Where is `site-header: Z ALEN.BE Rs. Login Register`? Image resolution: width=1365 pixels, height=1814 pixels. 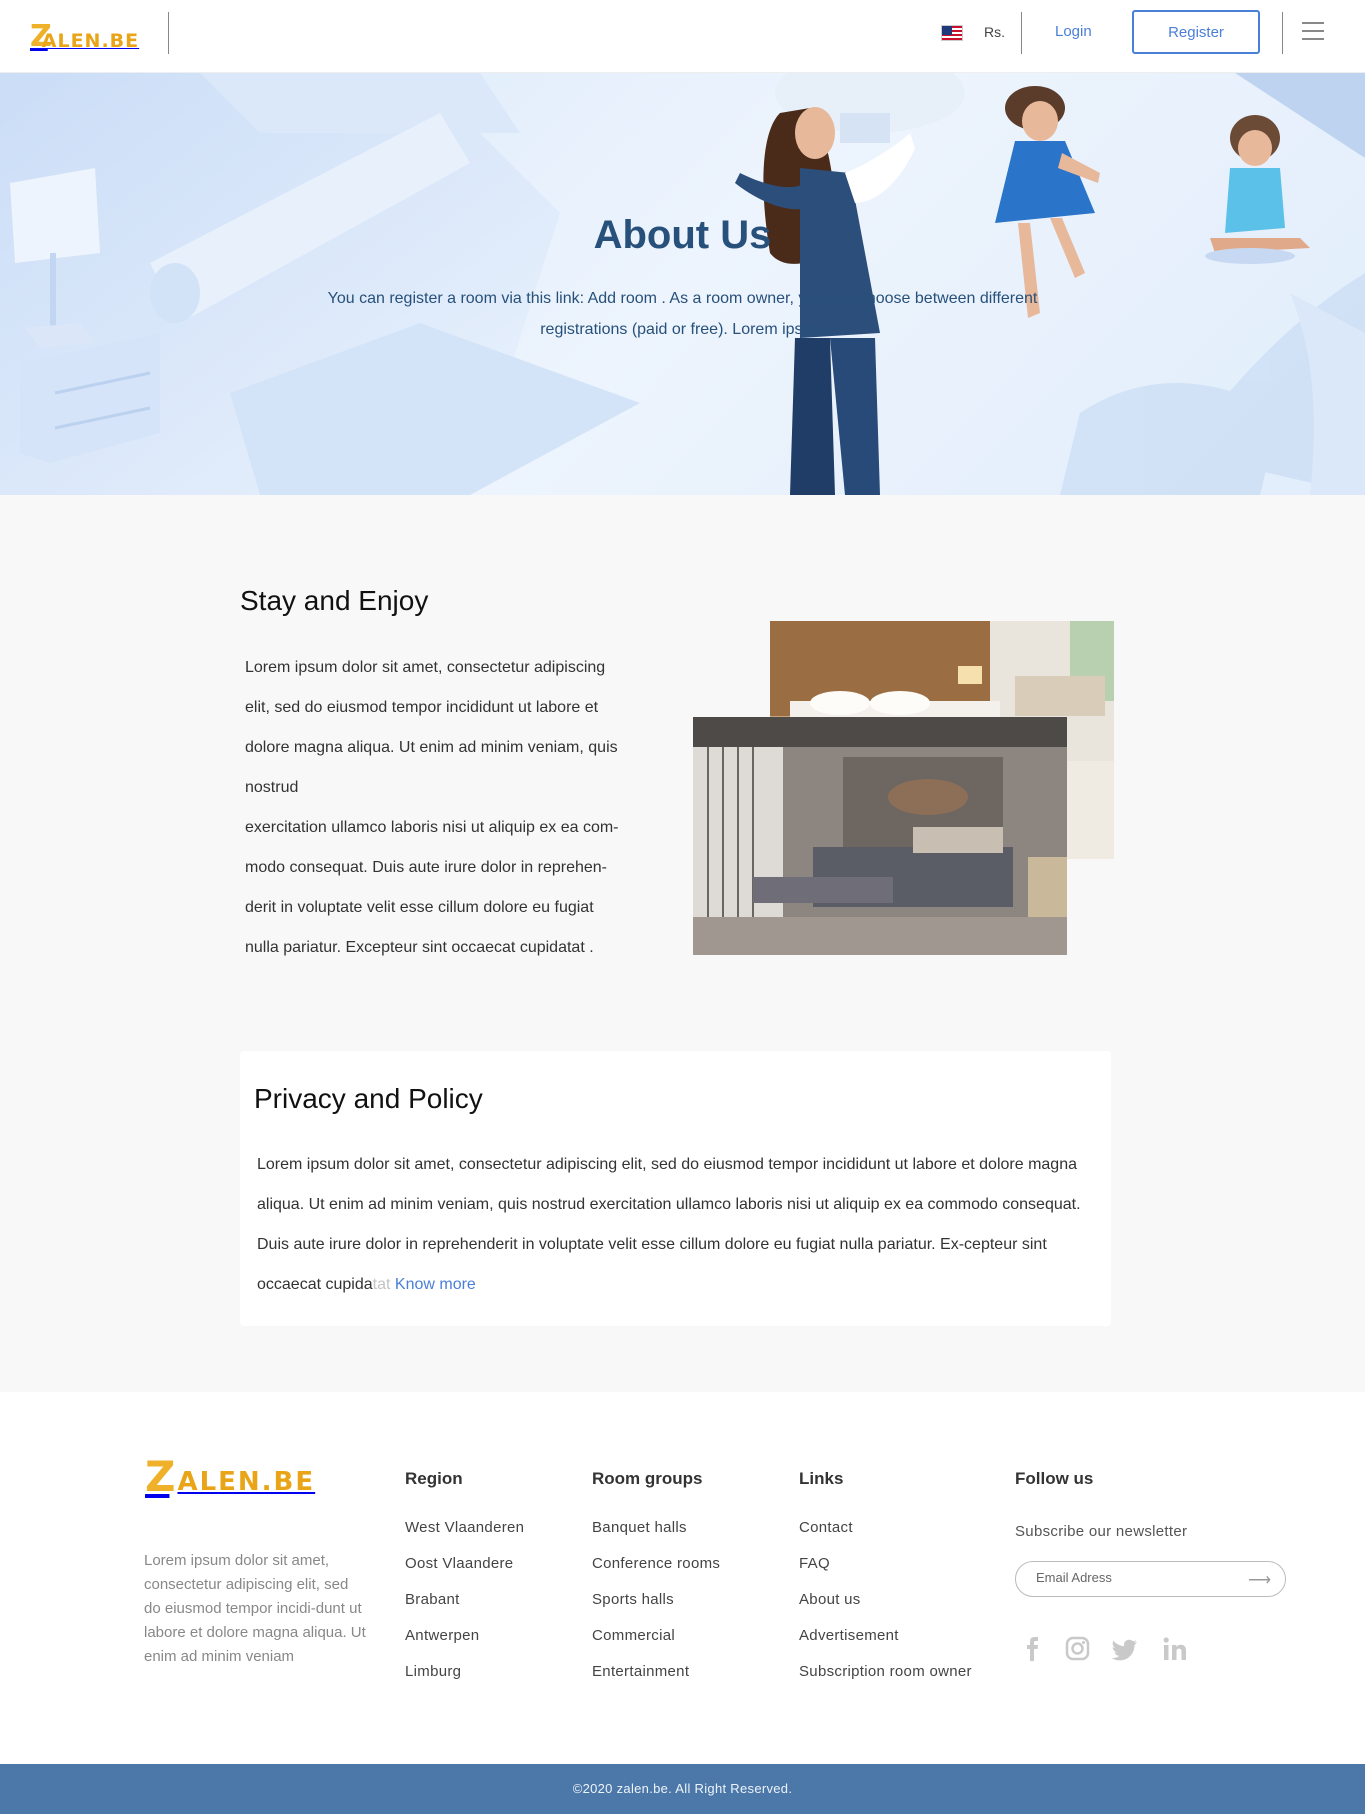 site-header: Z ALEN.BE Rs. Login Register is located at coordinates (682, 36).